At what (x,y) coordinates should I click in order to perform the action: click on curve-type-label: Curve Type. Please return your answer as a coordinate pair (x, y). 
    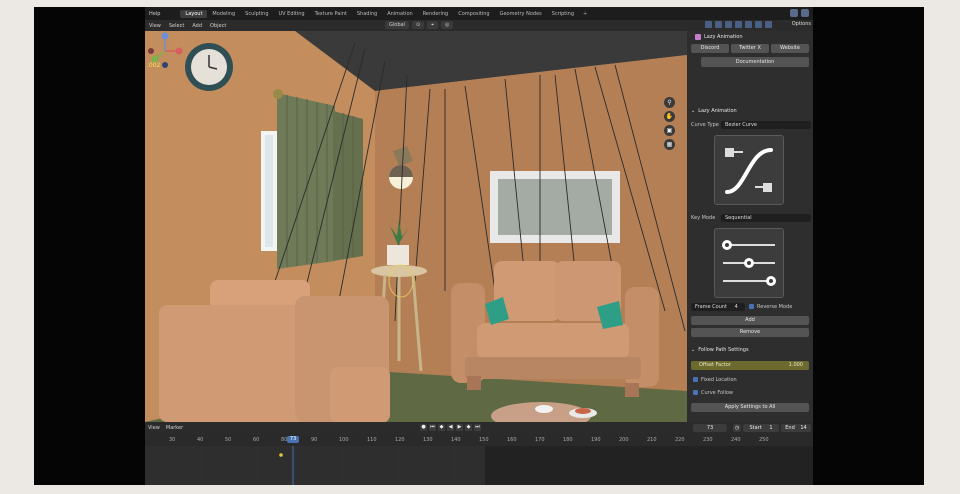
    Looking at the image, I should click on (705, 125).